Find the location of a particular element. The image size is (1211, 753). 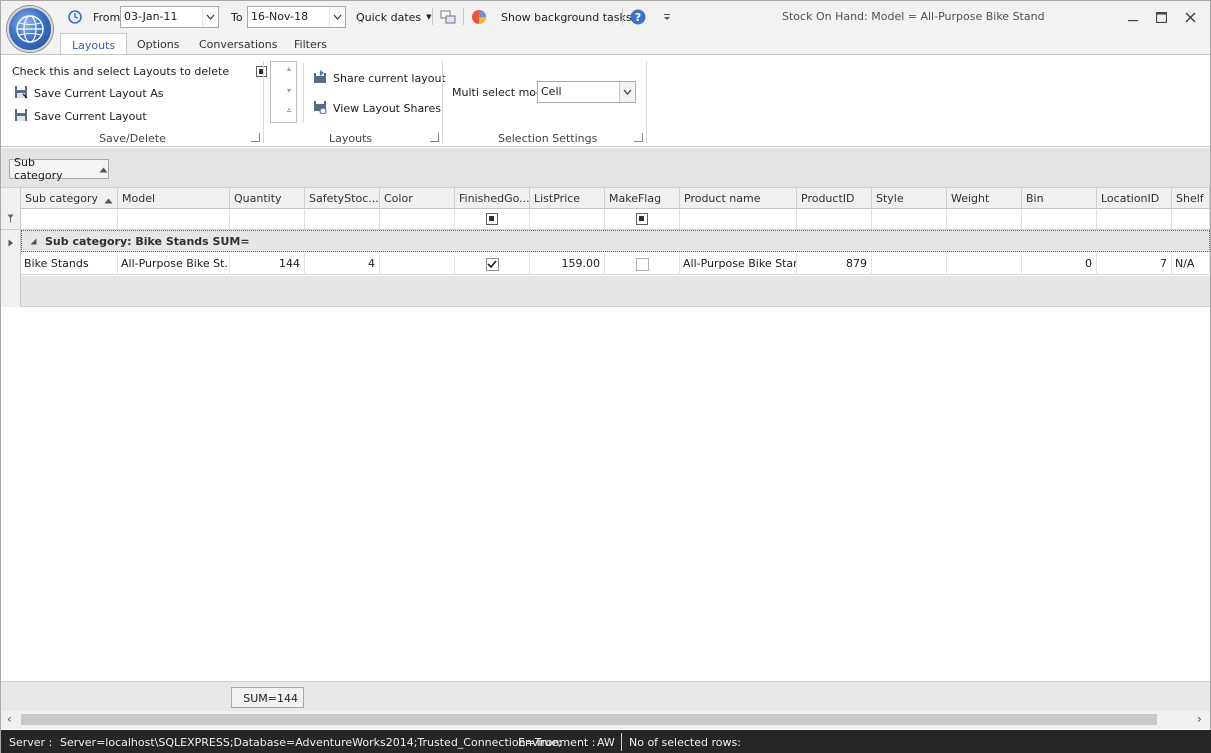

quick-dates-menu: Quick dates ▼ is located at coordinates (394, 17).